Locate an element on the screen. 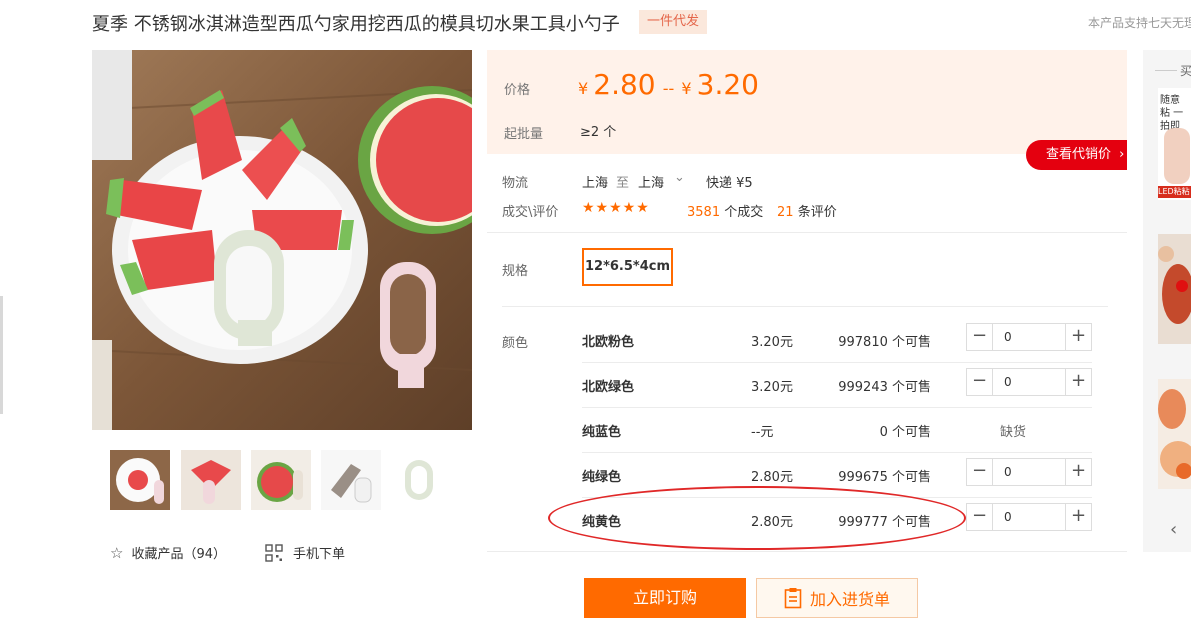 The width and height of the screenshot is (1191, 642). thumbnail-2-image is located at coordinates (211, 480).